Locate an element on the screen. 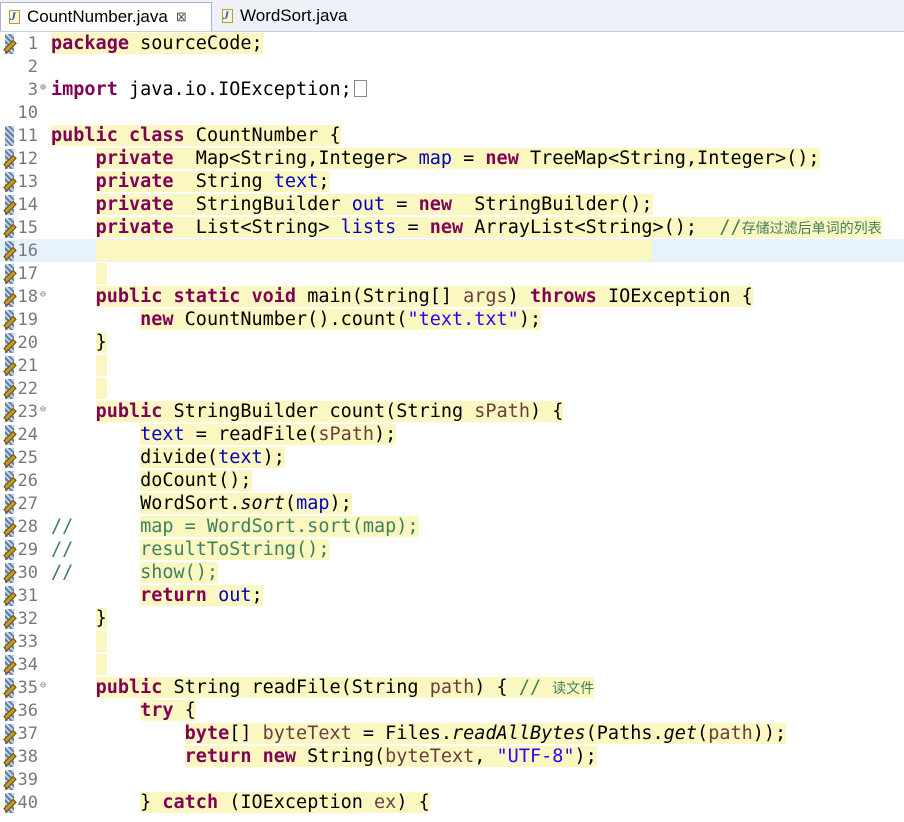  code-line: 19 new CountNumber().count("text.txt"); is located at coordinates (452, 319).